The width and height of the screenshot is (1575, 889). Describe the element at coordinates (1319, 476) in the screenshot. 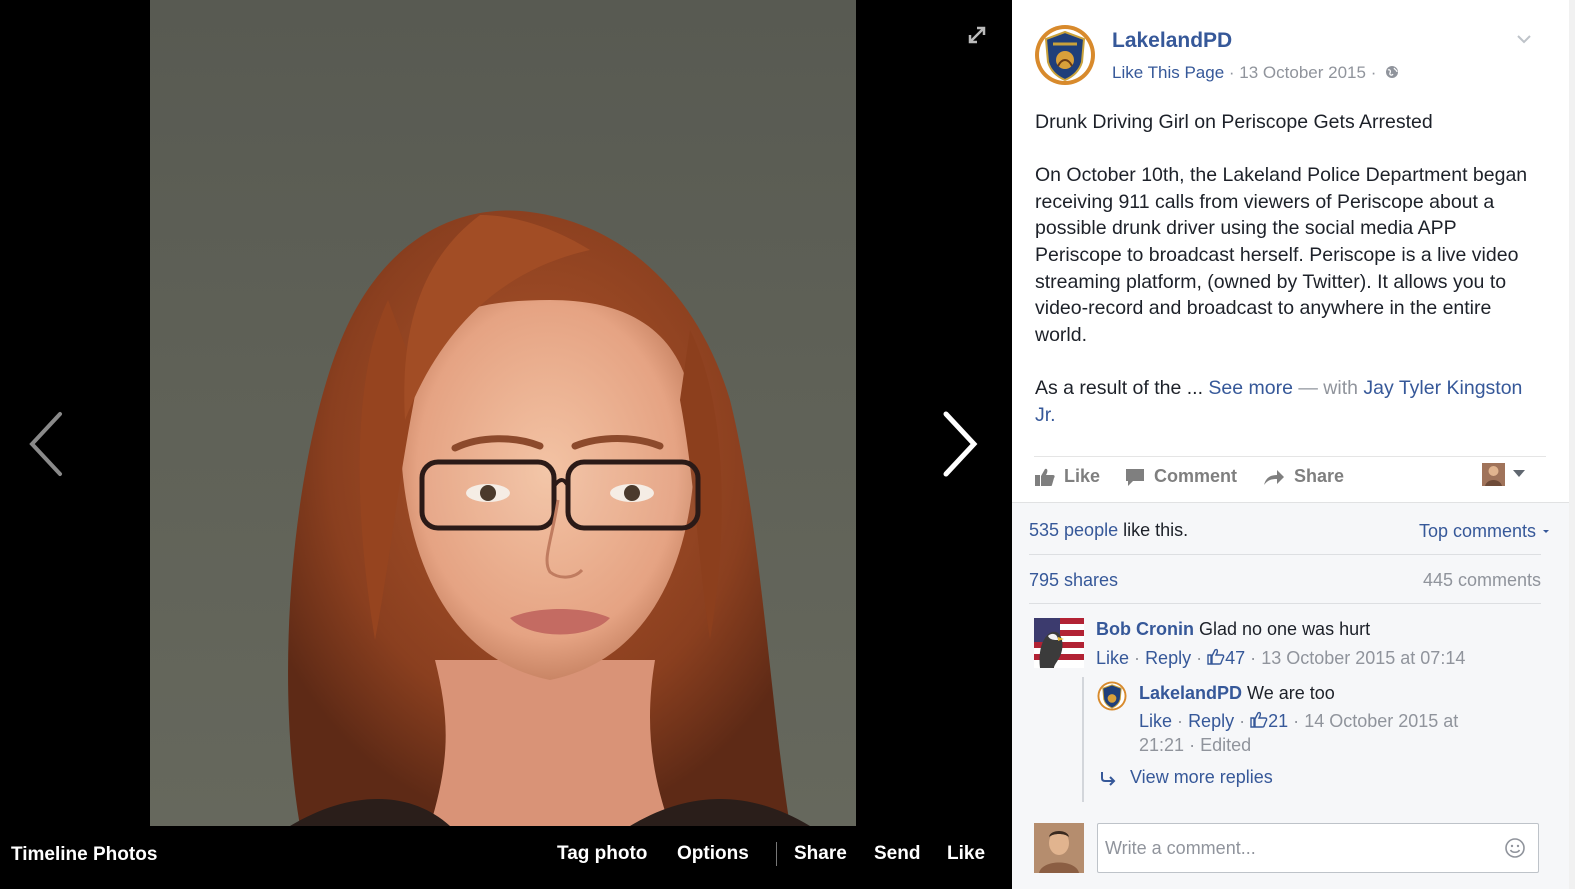

I see `post-share-label: Share` at that location.